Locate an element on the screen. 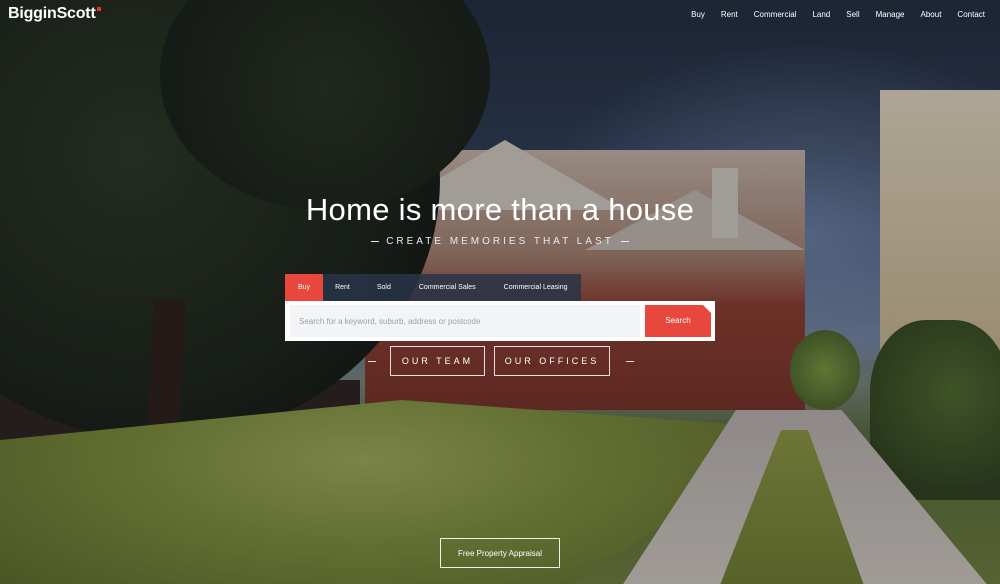  search-button: Search is located at coordinates (678, 321).